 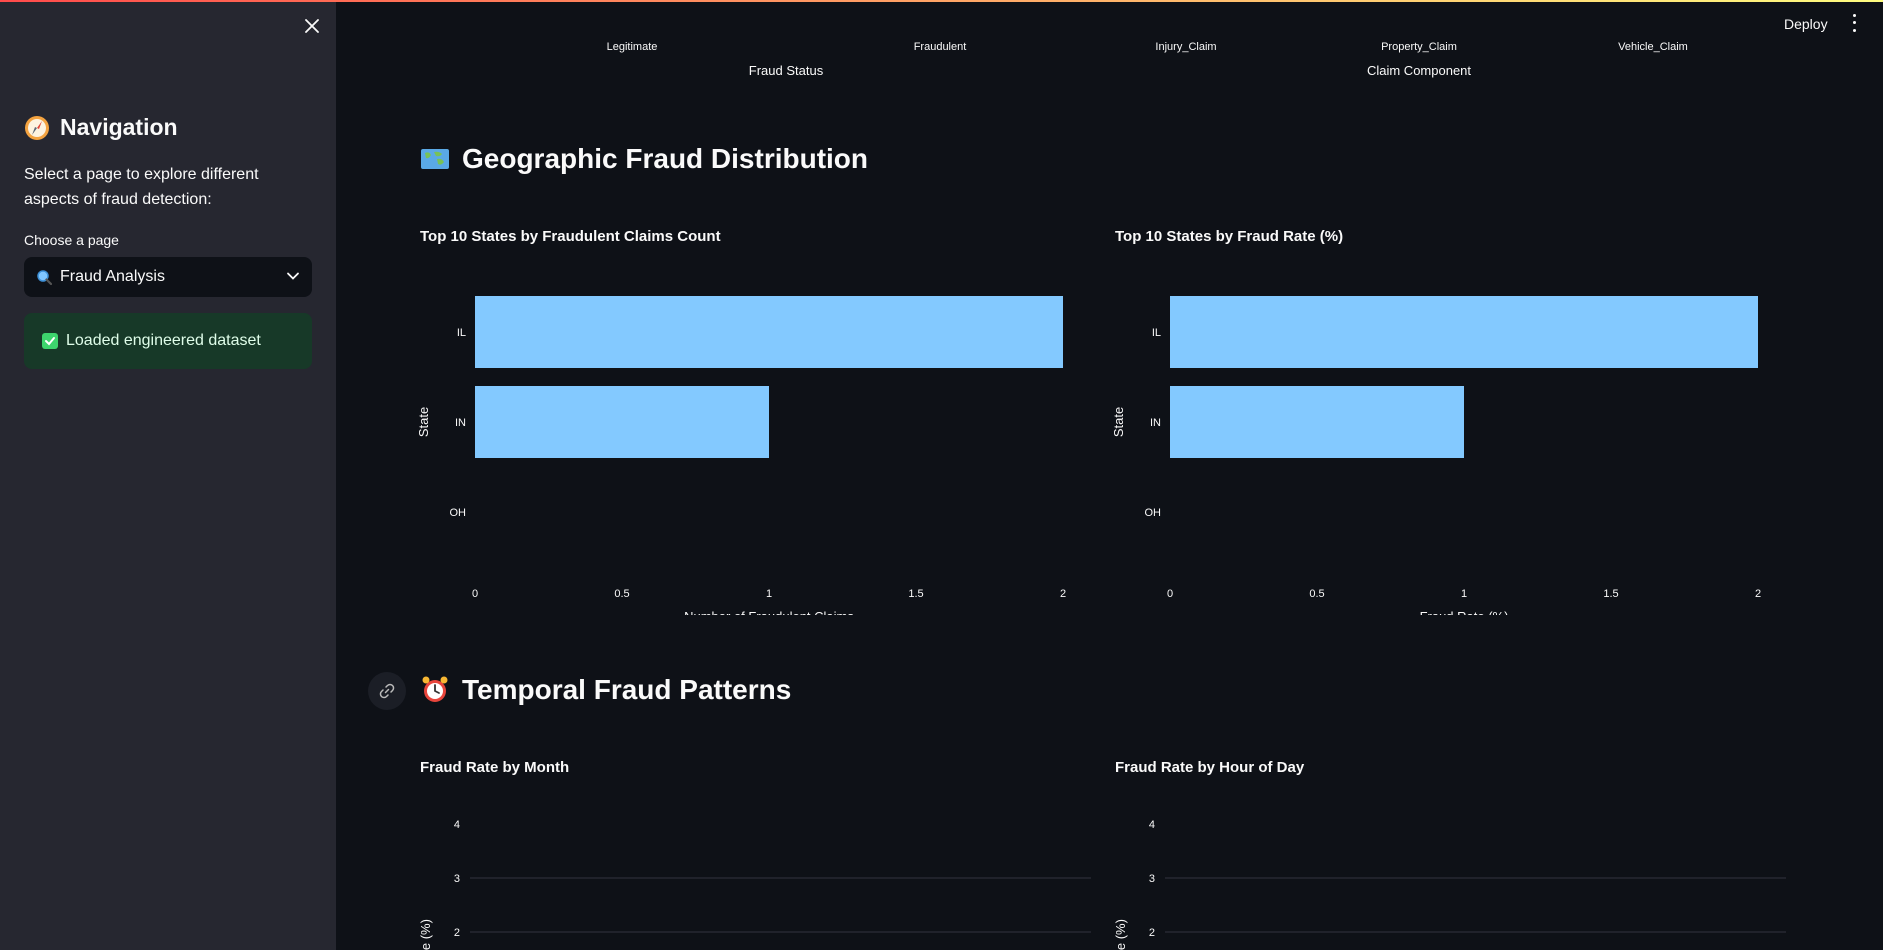 I want to click on close-icon, so click(x=312, y=26).